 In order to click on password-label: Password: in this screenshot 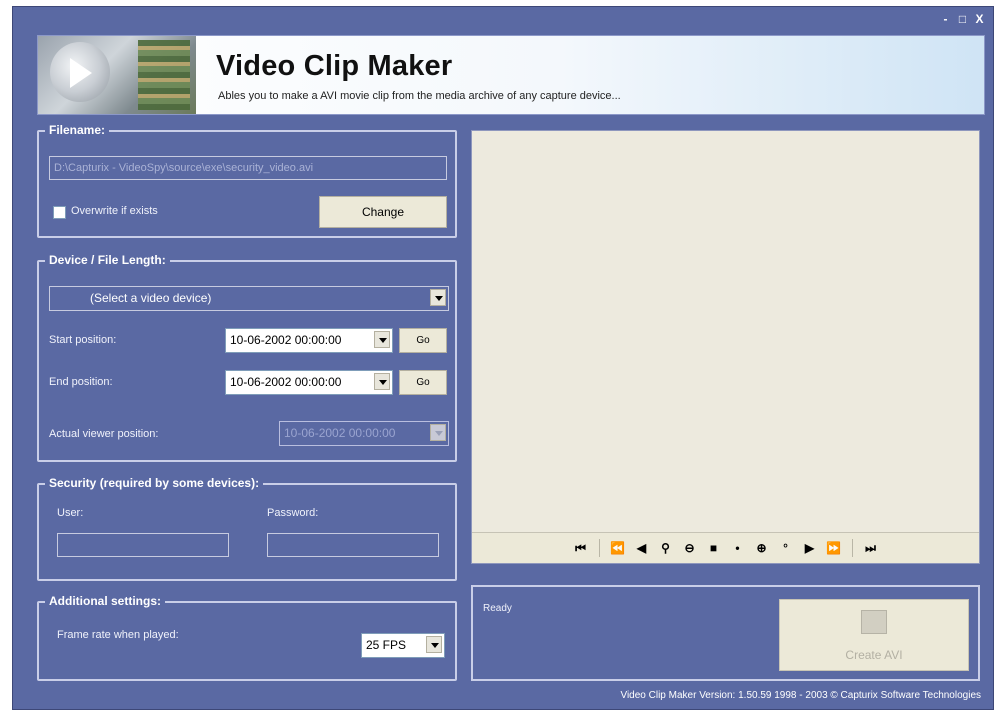, I will do `click(293, 513)`.